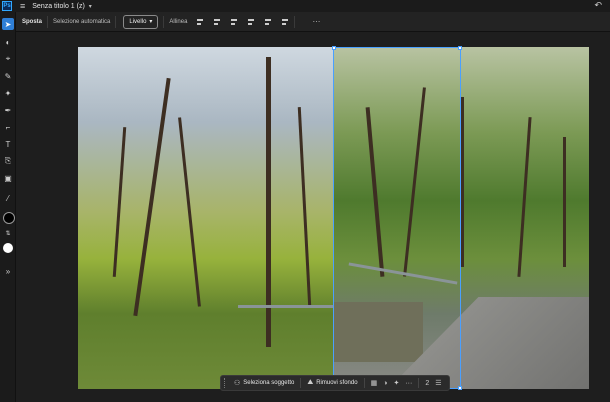 This screenshot has width=610, height=402. I want to click on app-logo: Ps, so click(7, 6).